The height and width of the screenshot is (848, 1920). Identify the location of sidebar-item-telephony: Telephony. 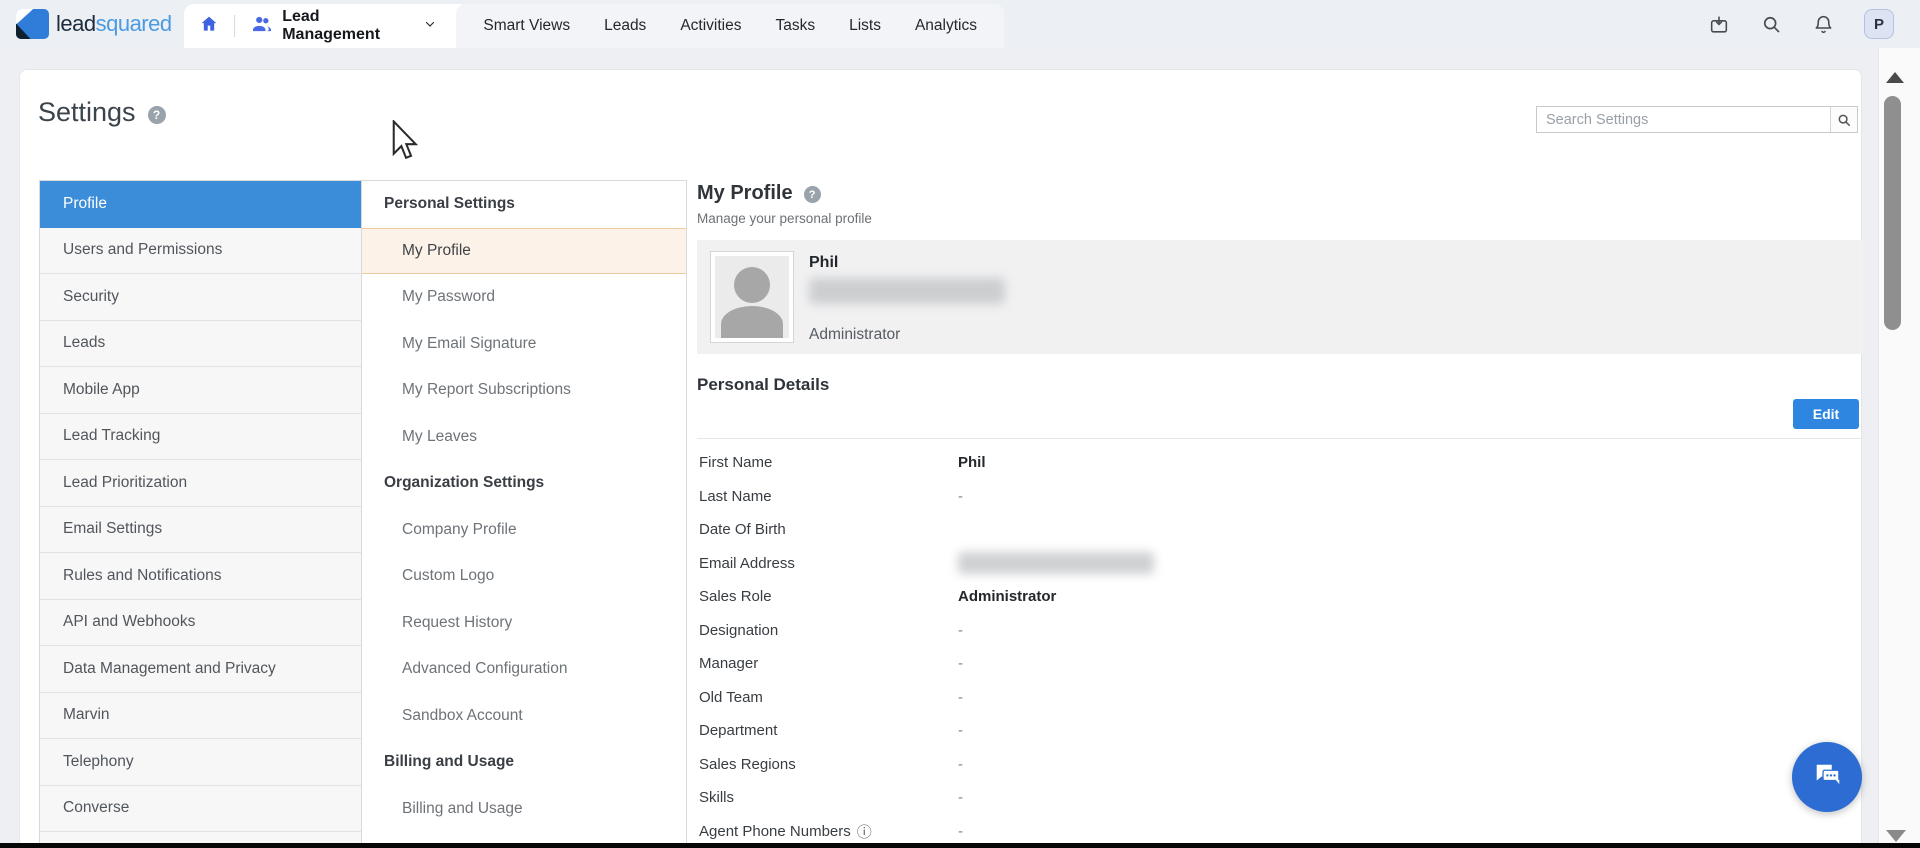
(200, 762).